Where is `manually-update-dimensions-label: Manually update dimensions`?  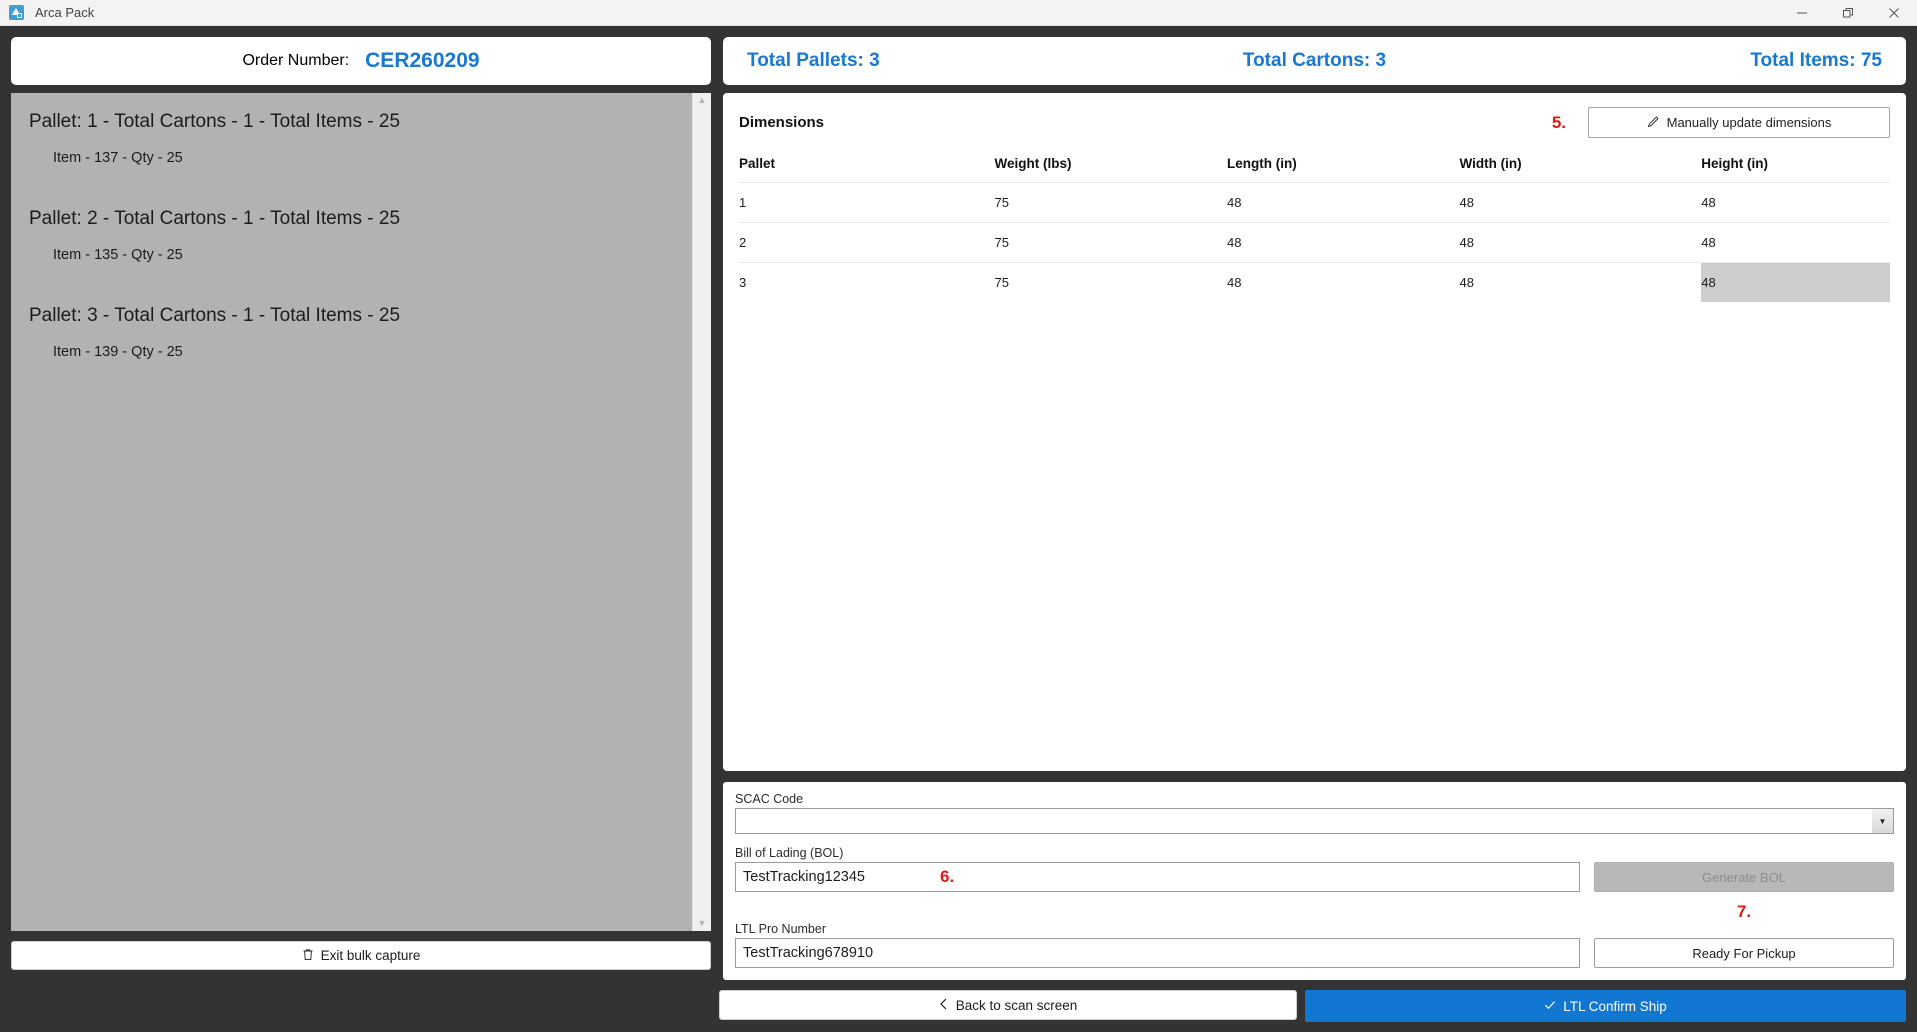
manually-update-dimensions-label: Manually update dimensions is located at coordinates (1749, 122).